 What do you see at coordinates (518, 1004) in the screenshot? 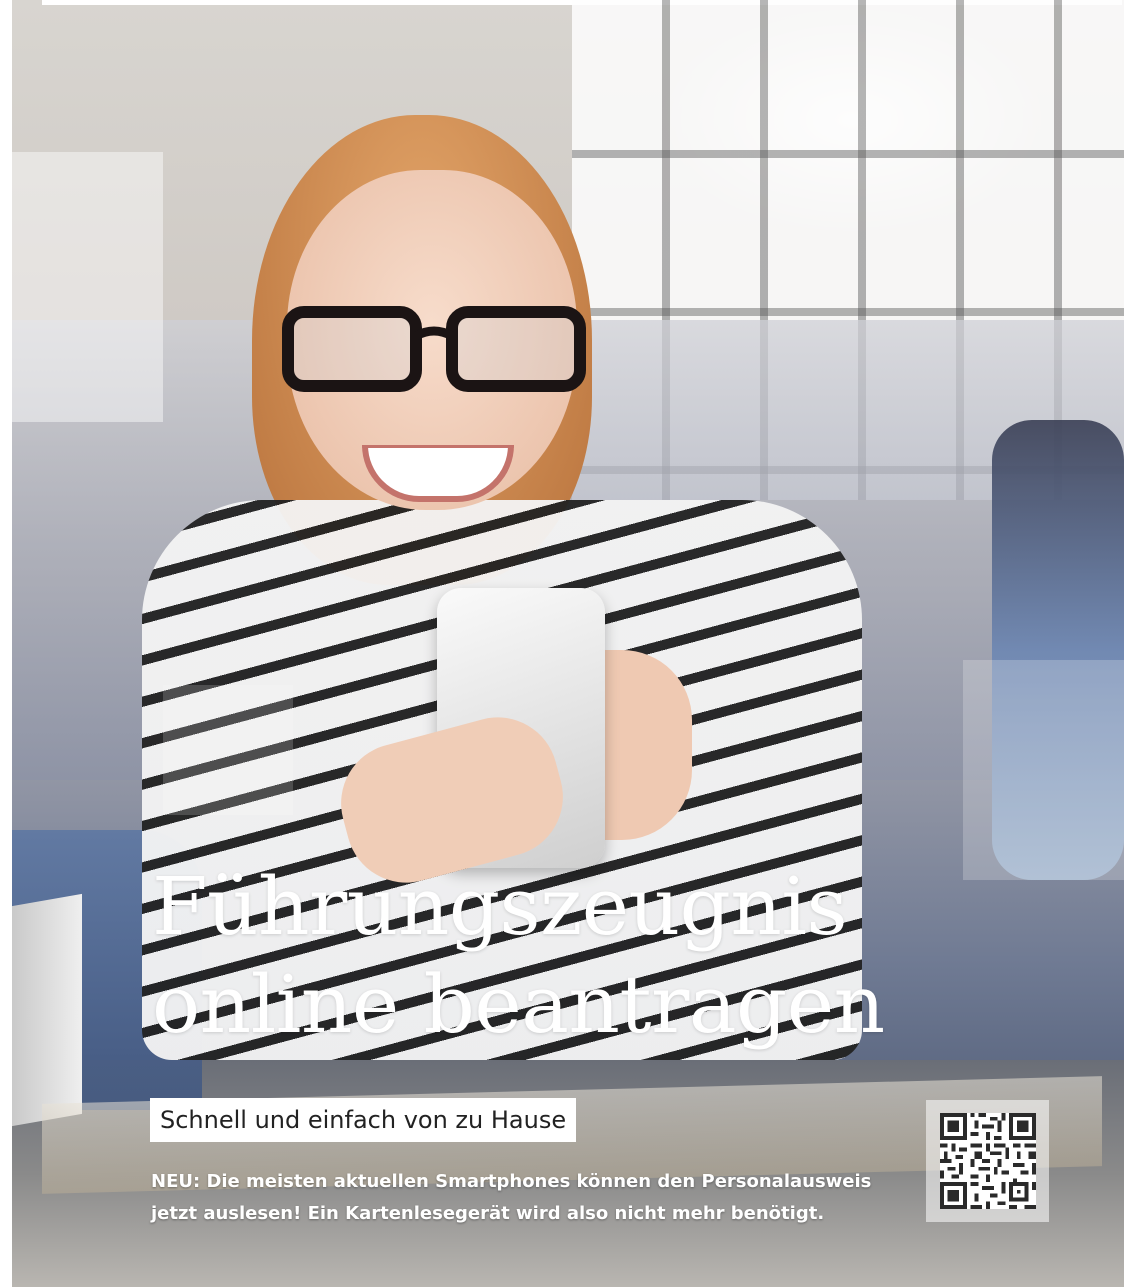
I see `headline-line-2: online beantragen` at bounding box center [518, 1004].